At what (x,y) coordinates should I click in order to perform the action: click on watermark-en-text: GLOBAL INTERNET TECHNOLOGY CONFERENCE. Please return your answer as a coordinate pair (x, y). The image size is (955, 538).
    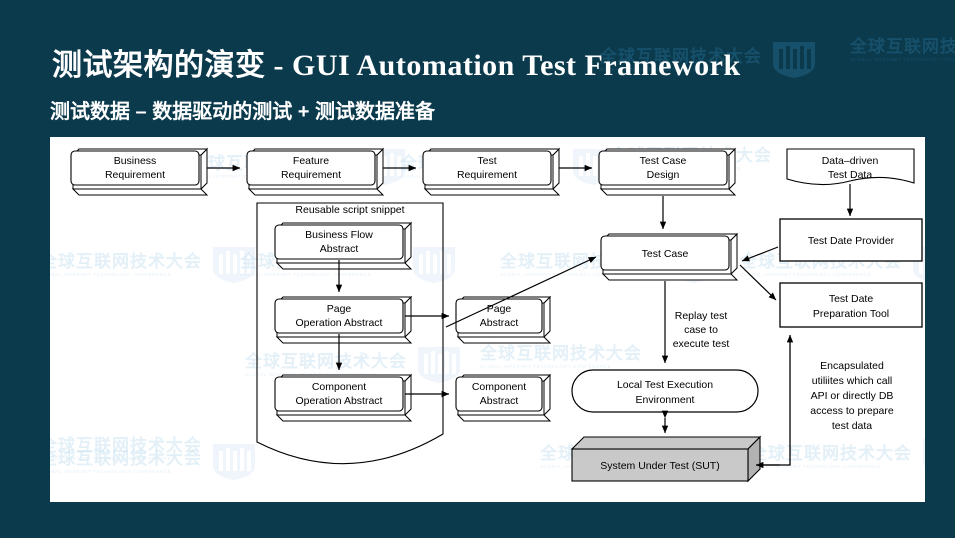
    Looking at the image, I should click on (902, 59).